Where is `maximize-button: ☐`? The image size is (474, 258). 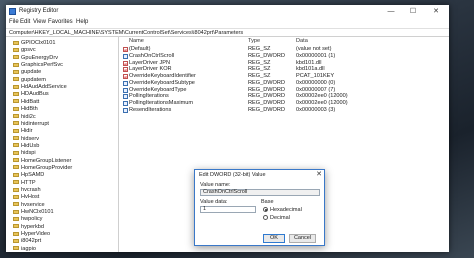
maximize-button: ☐ is located at coordinates (413, 11).